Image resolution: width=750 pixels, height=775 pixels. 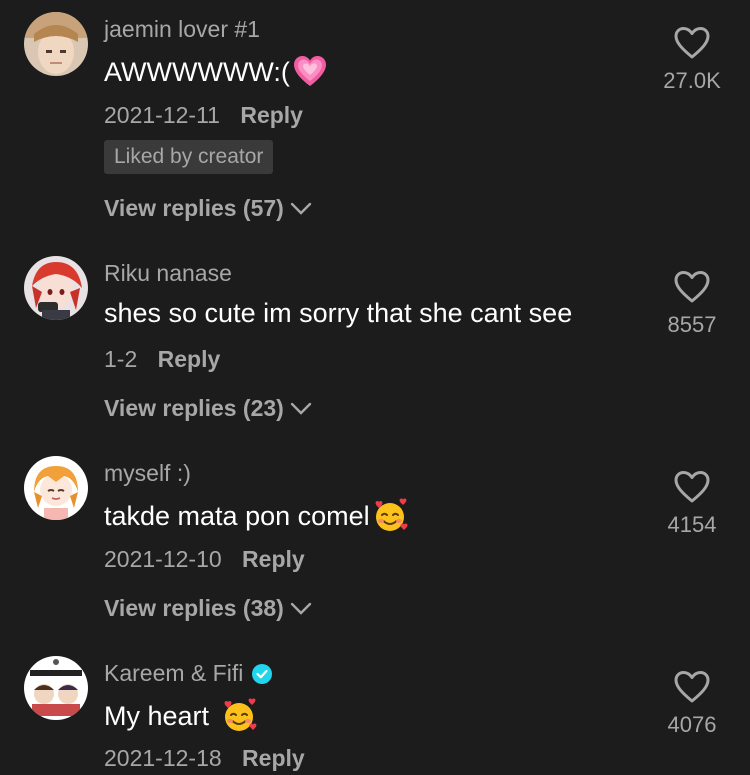 I want to click on username-text: Kareem & Fifi, so click(x=174, y=673).